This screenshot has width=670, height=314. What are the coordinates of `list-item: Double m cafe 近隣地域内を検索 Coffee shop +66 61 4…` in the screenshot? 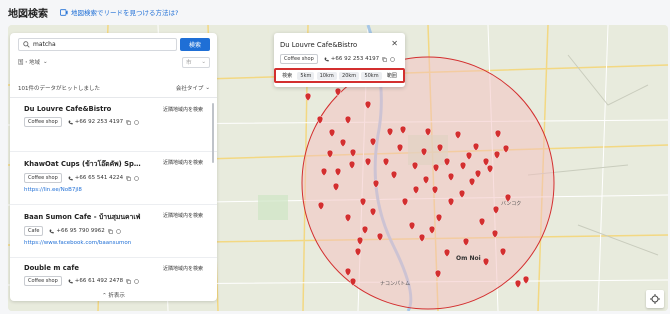 It's located at (113, 272).